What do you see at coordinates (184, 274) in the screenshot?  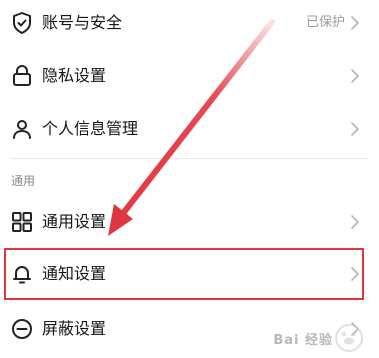 I see `highlight-box` at bounding box center [184, 274].